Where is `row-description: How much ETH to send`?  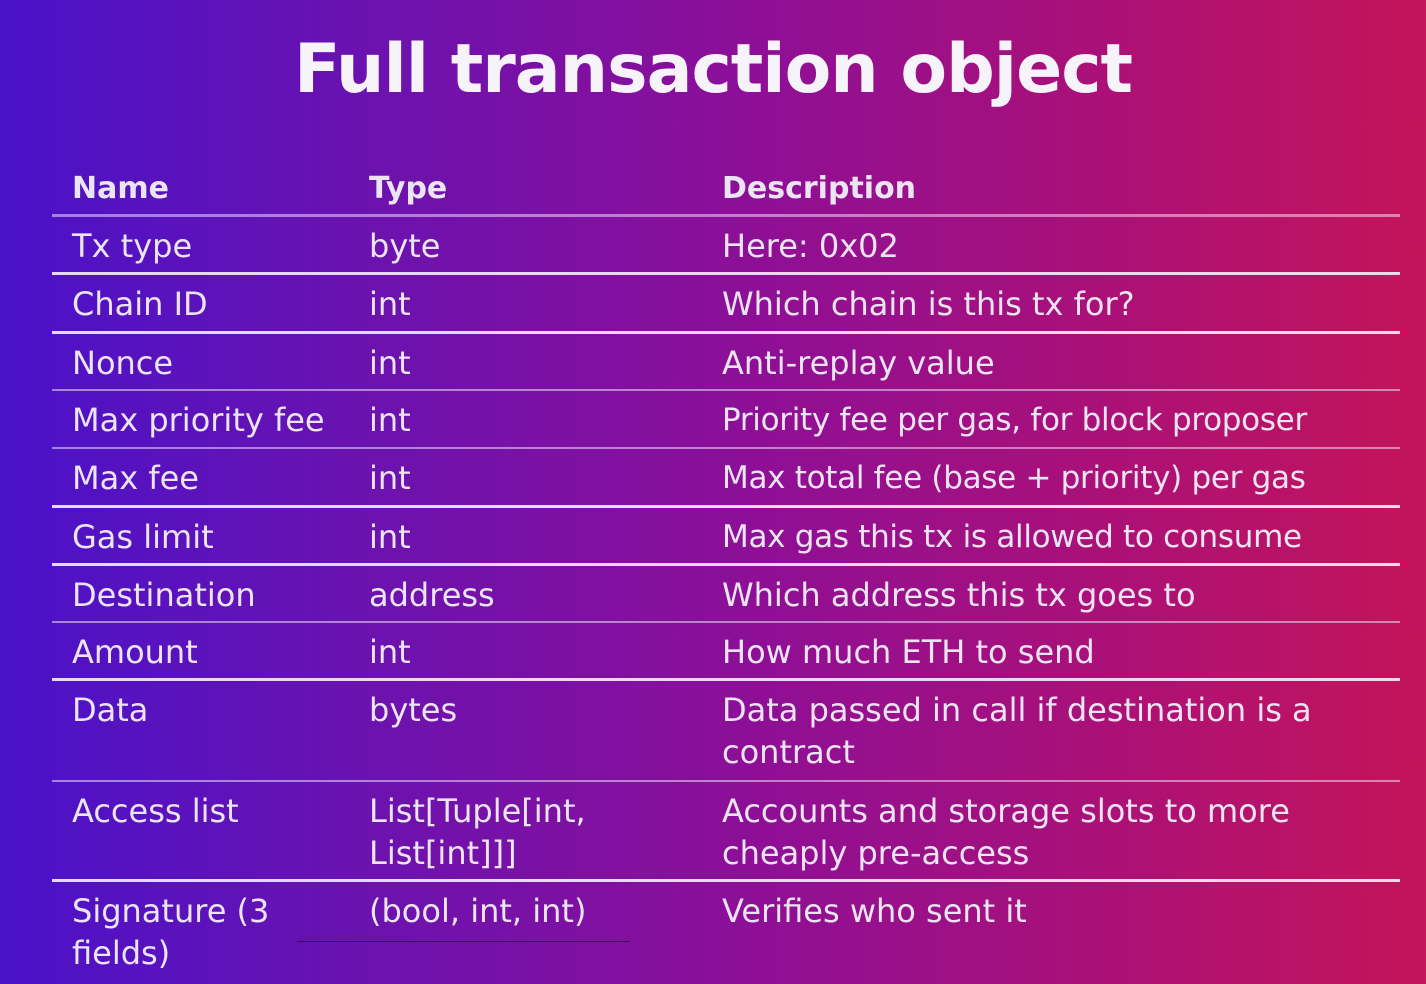 row-description: How much ETH to send is located at coordinates (908, 652).